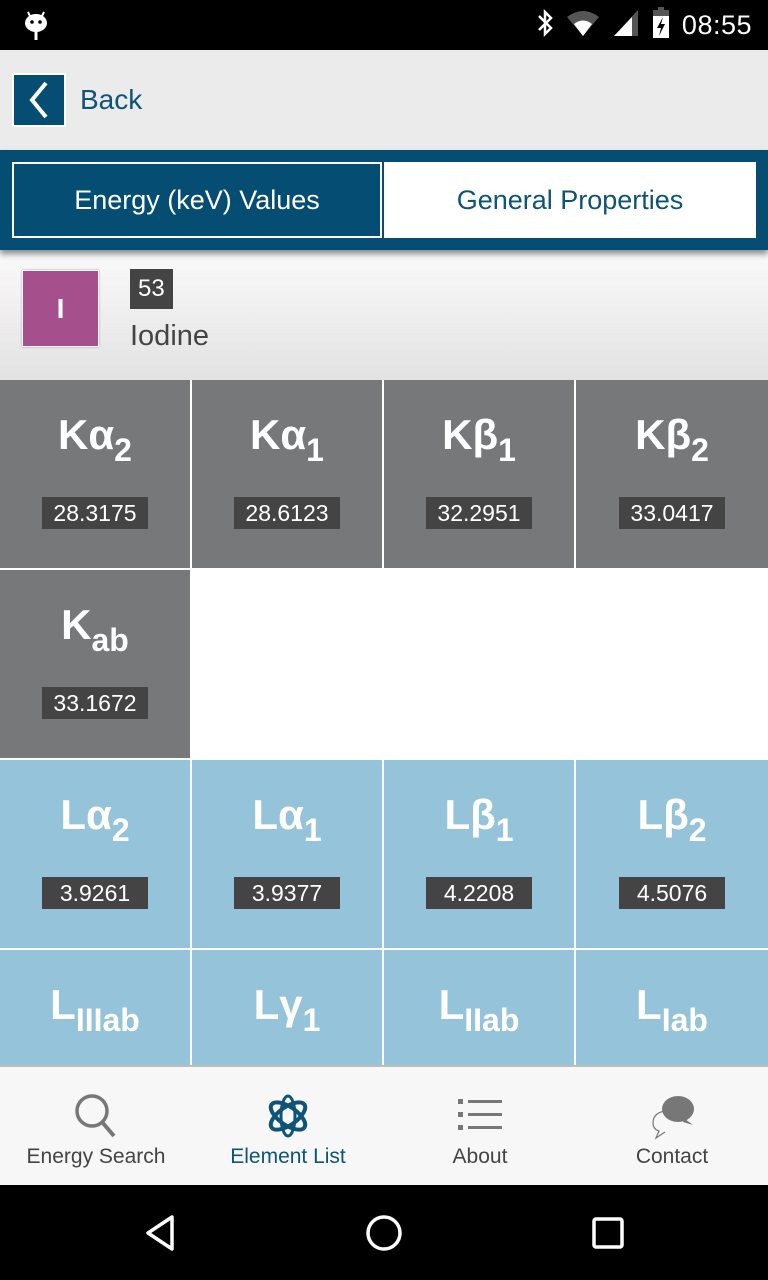  I want to click on line-label: Lα1, so click(287, 819).